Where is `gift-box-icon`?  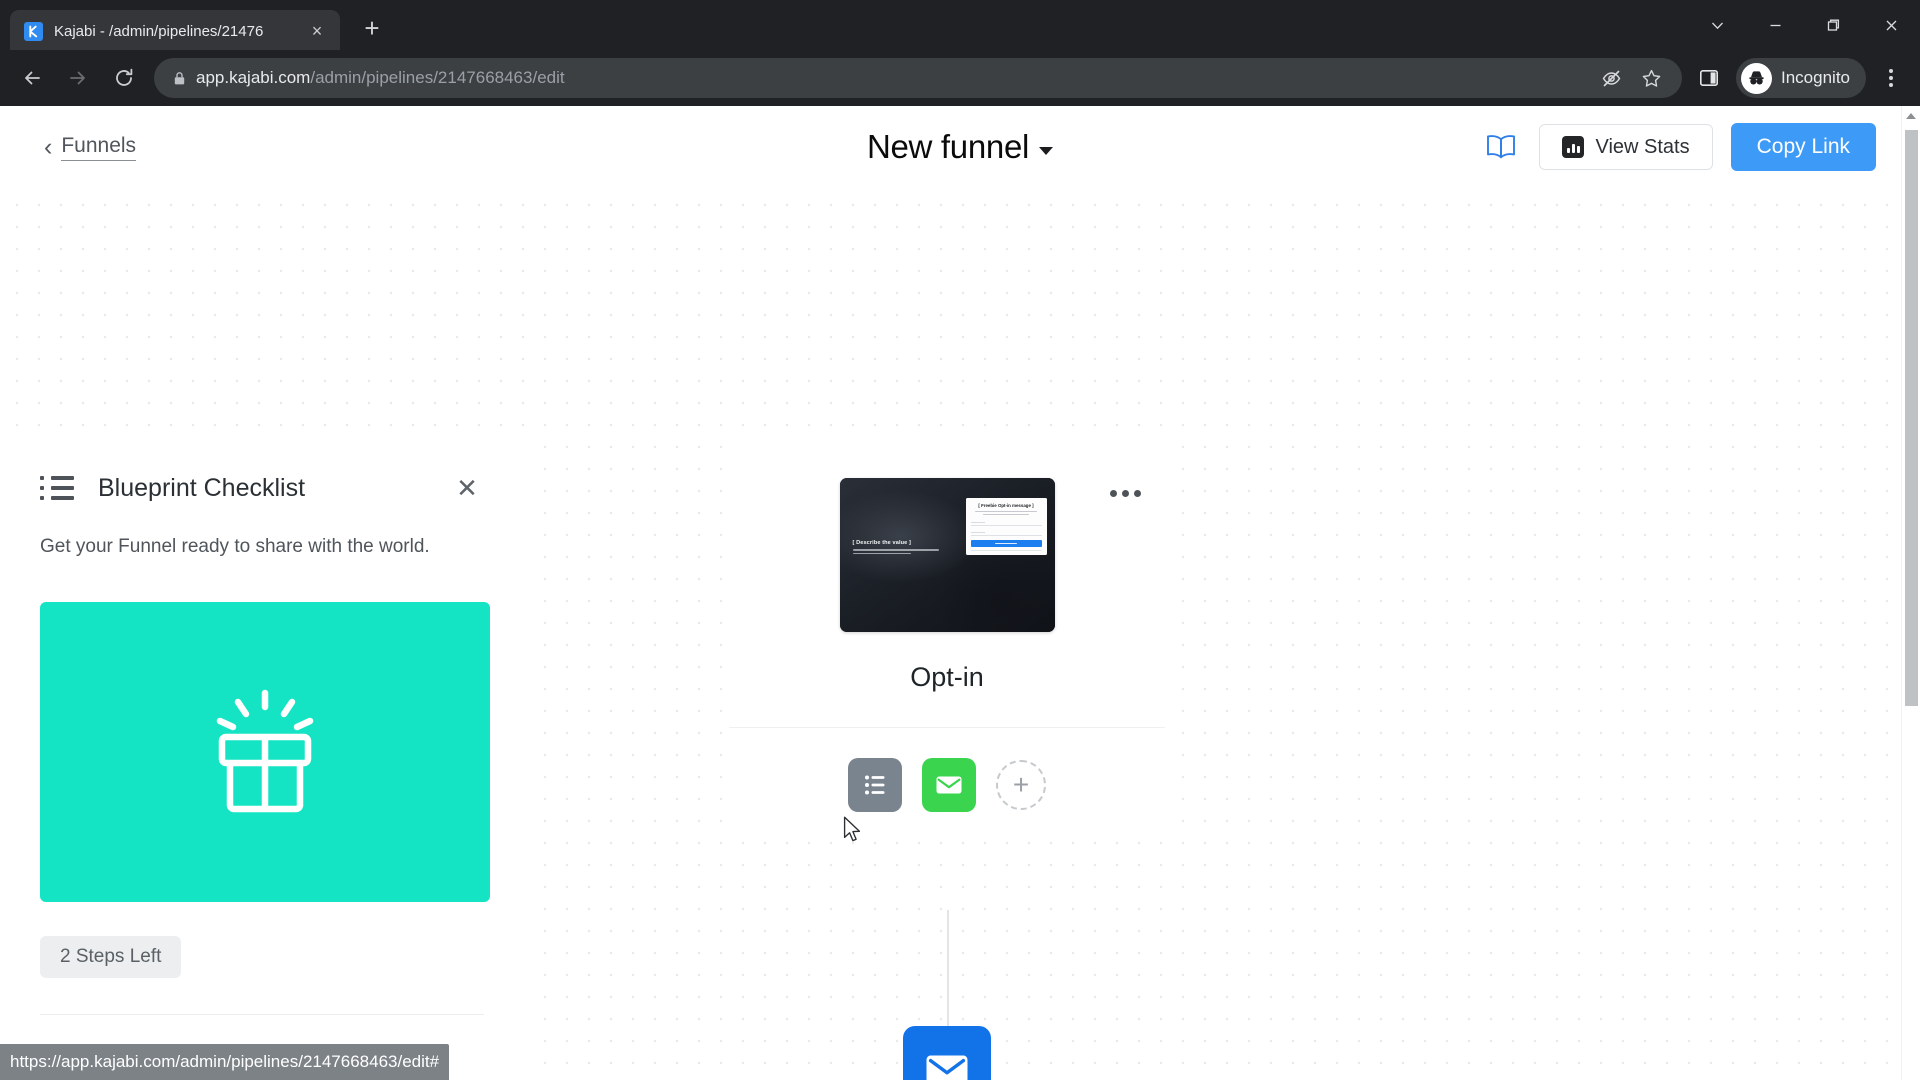
gift-box-icon is located at coordinates (265, 750).